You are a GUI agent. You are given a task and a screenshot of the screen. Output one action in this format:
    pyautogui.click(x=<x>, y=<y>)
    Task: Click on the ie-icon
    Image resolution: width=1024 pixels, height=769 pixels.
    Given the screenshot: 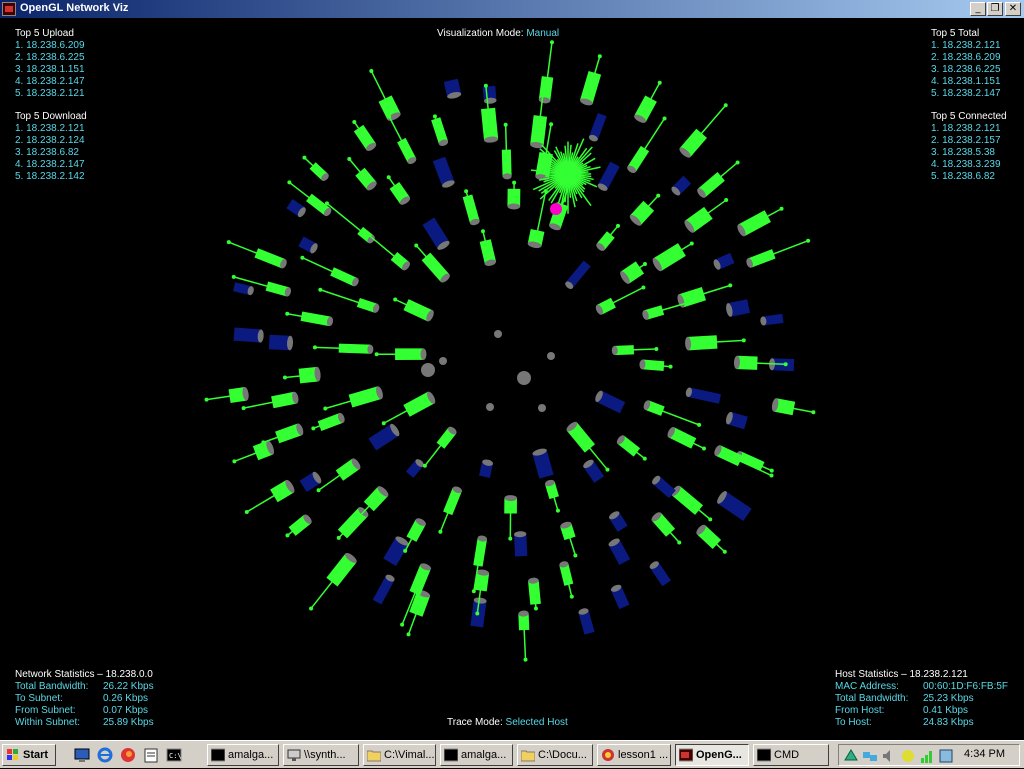 What is the action you would take?
    pyautogui.click(x=105, y=755)
    